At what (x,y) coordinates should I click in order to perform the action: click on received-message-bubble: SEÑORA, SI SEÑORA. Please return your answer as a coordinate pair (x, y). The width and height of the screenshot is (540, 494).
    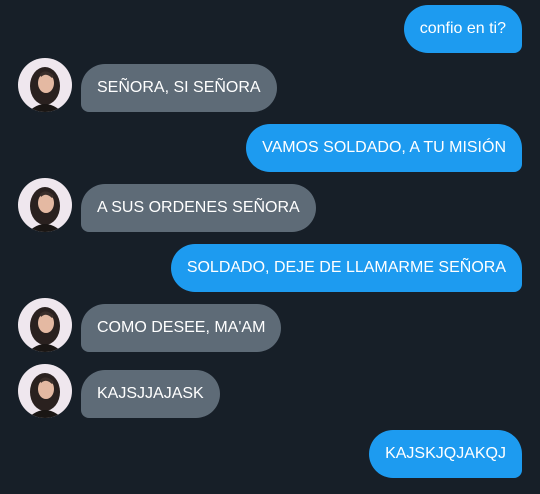
    Looking at the image, I should click on (179, 88).